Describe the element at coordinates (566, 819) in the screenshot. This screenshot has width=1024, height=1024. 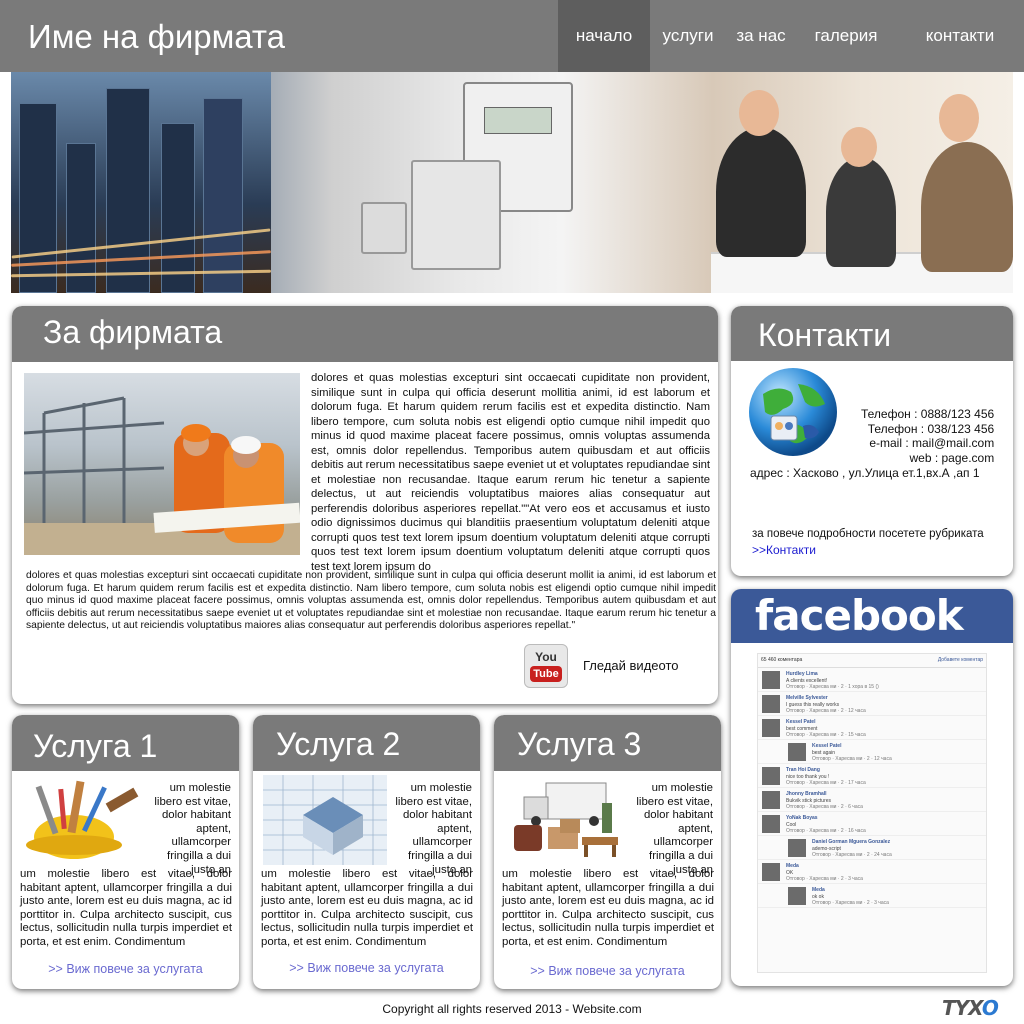
I see `moving-truck-icon` at that location.